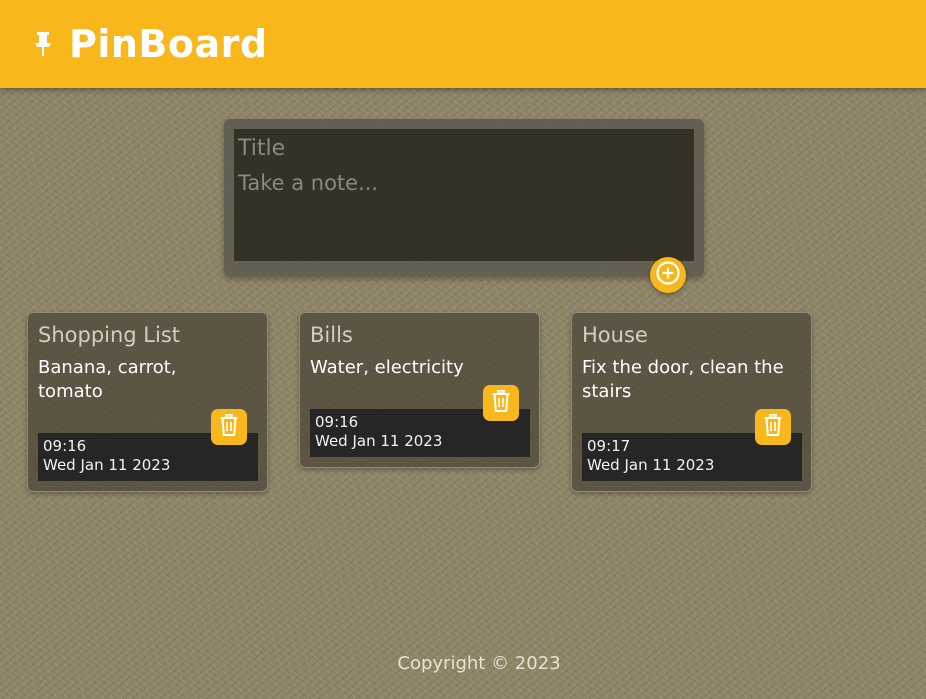 The width and height of the screenshot is (926, 699). I want to click on note-composer, so click(464, 197).